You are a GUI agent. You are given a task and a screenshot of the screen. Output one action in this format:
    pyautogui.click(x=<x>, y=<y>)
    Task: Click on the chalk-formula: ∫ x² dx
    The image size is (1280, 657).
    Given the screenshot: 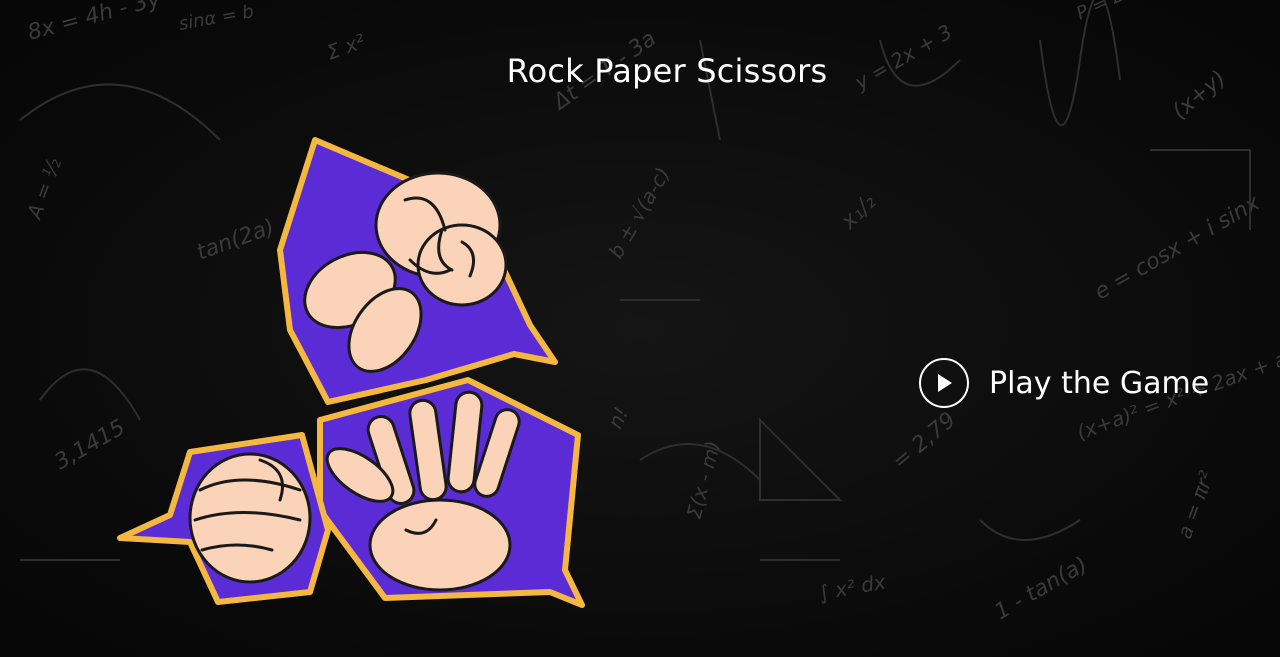 What is the action you would take?
    pyautogui.click(x=852, y=587)
    